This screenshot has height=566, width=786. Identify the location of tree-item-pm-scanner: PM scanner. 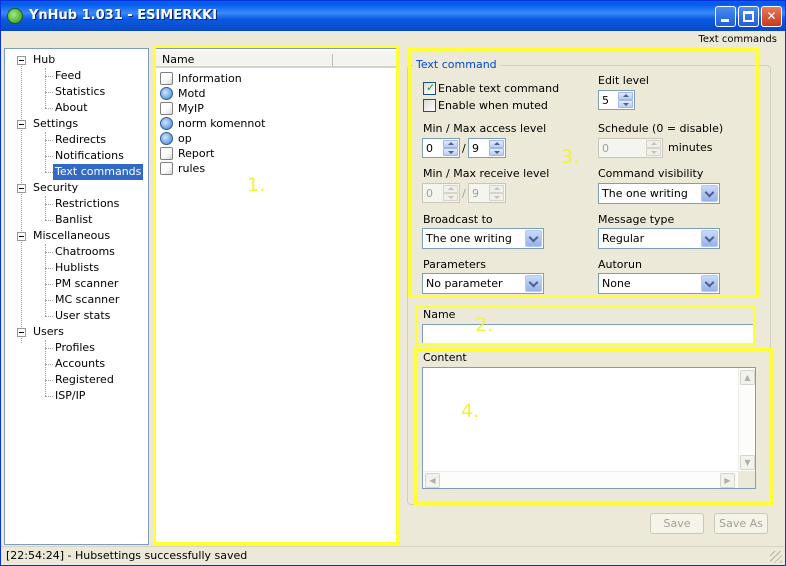
(86, 284).